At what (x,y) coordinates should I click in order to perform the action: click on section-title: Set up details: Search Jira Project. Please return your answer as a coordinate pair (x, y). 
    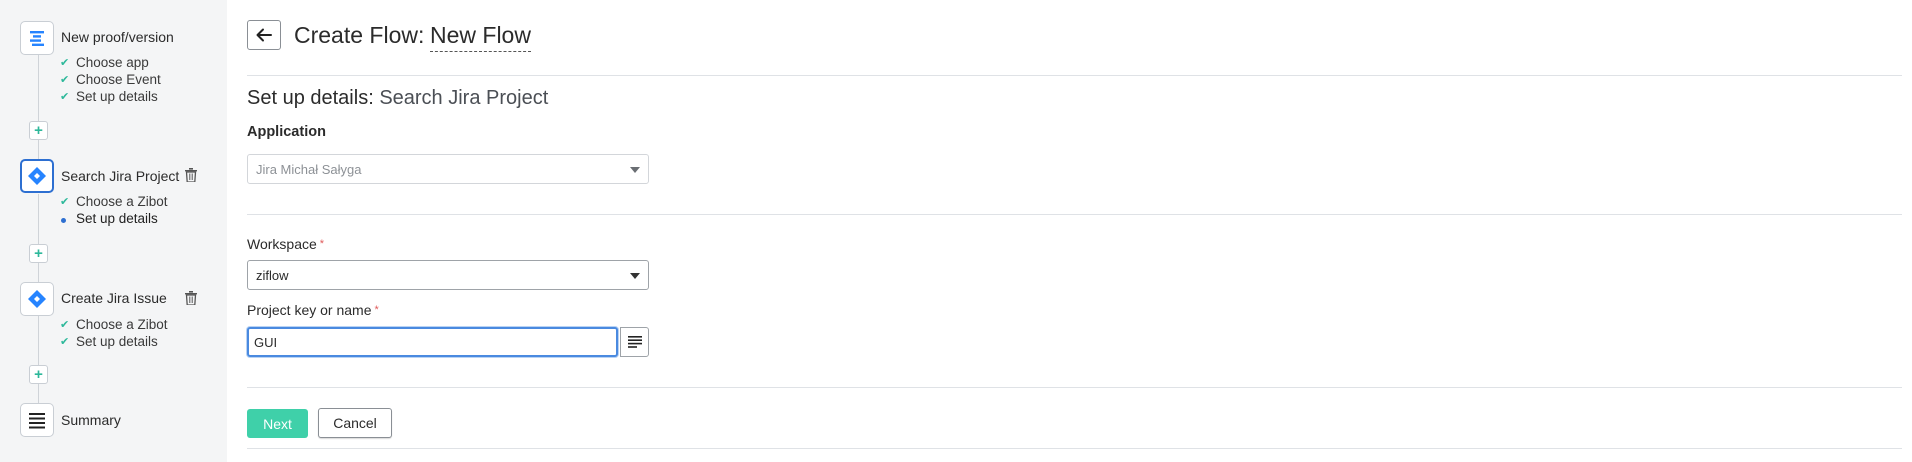
    Looking at the image, I should click on (397, 98).